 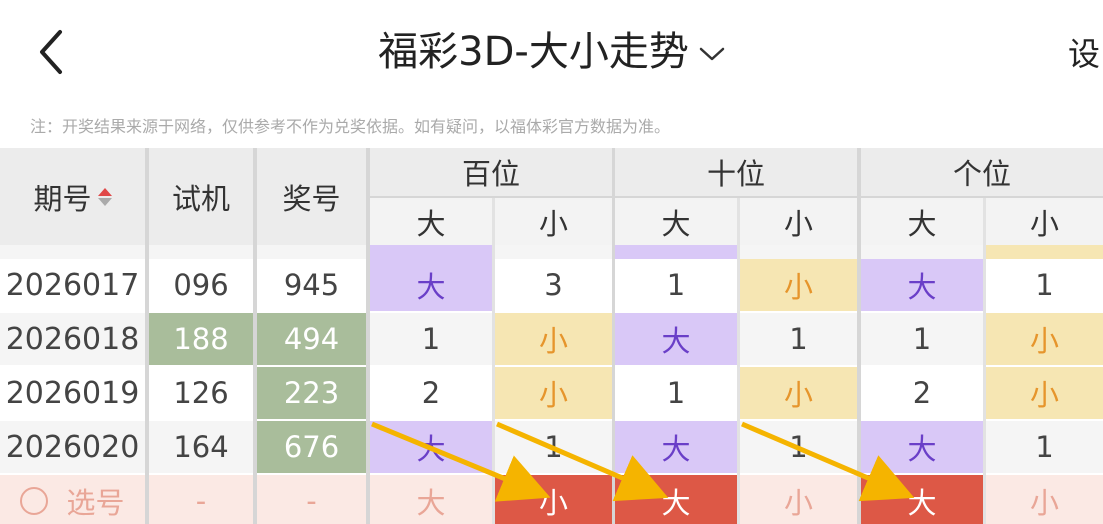 I want to click on disclaimer-notice: 注：开奖结果来源于网络，仅供参考不作为兑奖依据。如有疑问，以福体彩官方数据为准。, so click(x=350, y=126).